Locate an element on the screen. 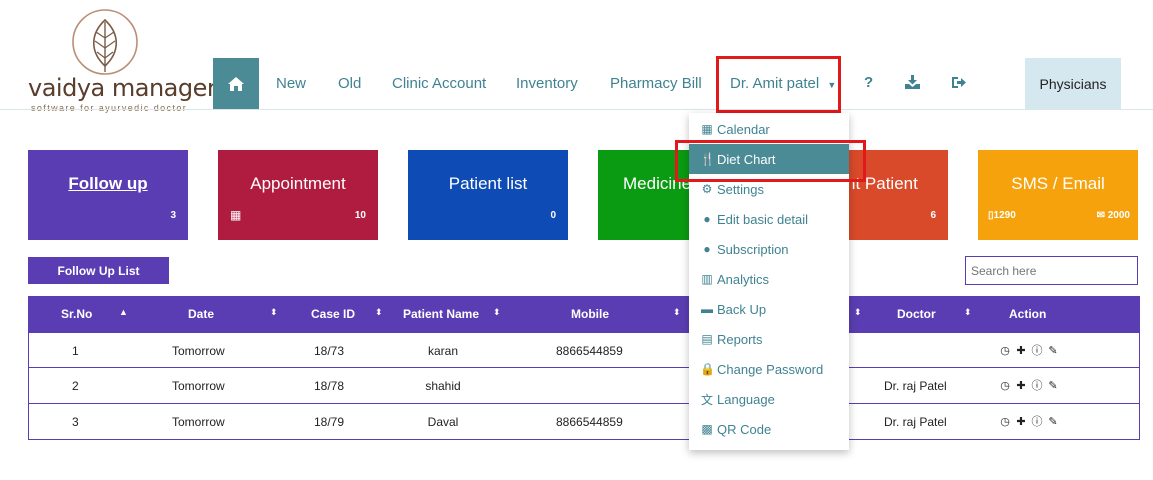  table-row: 1 Tomorrow 18/73 karan 8866544859 ◷ ✚ ⓘ ✎ is located at coordinates (584, 350).